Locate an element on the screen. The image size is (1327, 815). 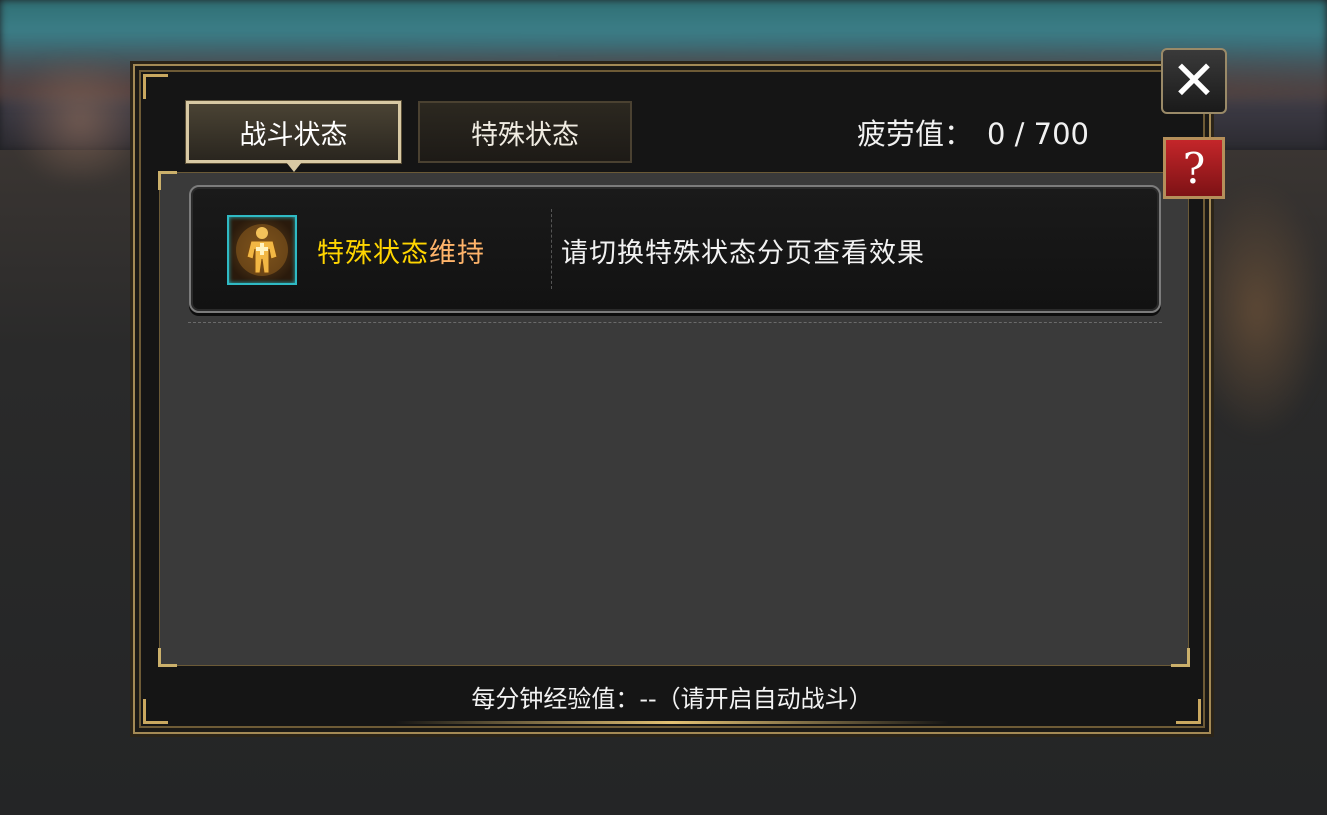
status-name-part2: 维持 is located at coordinates (457, 253).